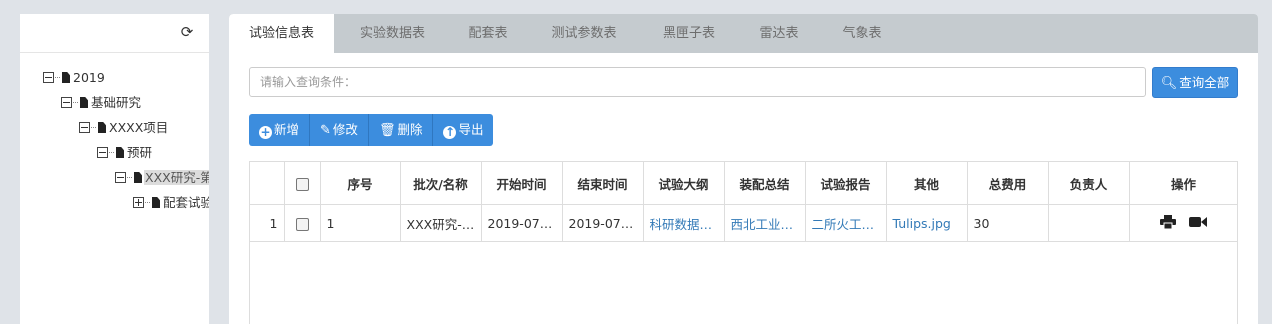 This screenshot has width=1272, height=324. Describe the element at coordinates (1007, 223) in the screenshot. I see `cost-cell: 30` at that location.